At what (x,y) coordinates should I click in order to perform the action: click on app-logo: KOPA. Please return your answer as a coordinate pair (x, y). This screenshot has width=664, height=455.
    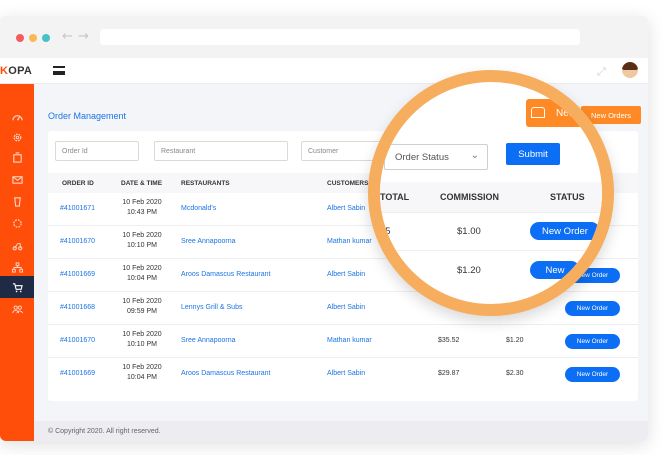
    Looking at the image, I should click on (16, 71).